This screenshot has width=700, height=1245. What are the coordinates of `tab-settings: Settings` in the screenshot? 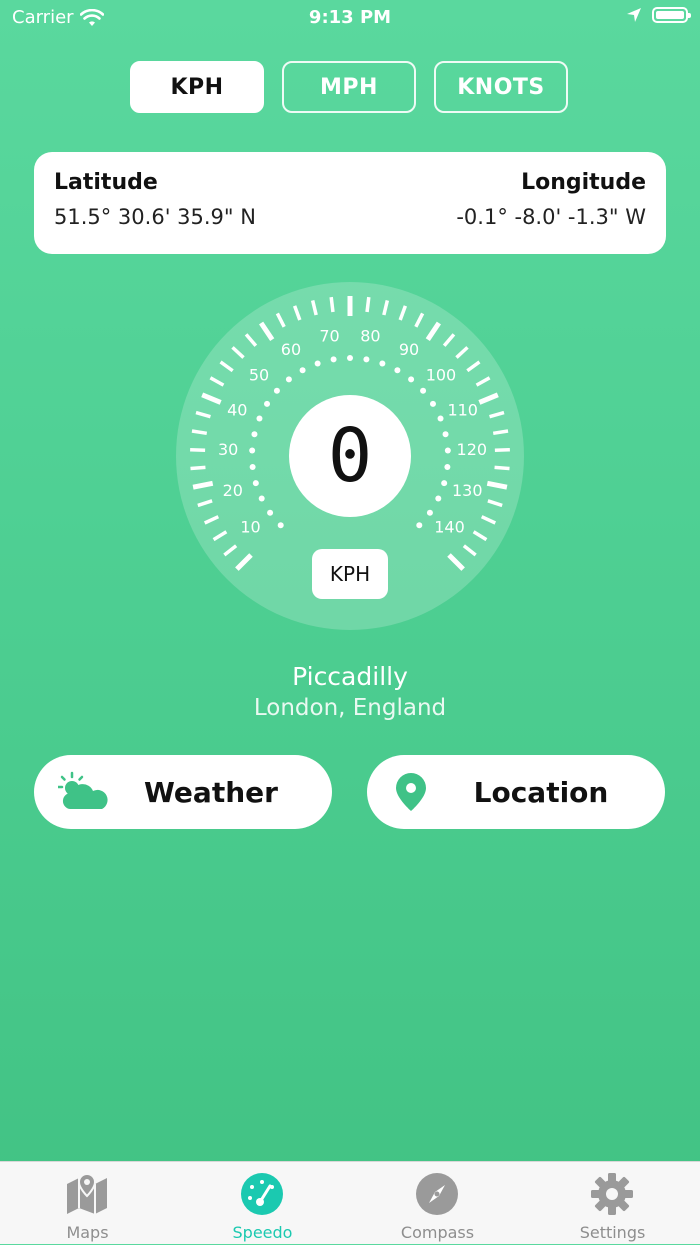 It's located at (612, 1203).